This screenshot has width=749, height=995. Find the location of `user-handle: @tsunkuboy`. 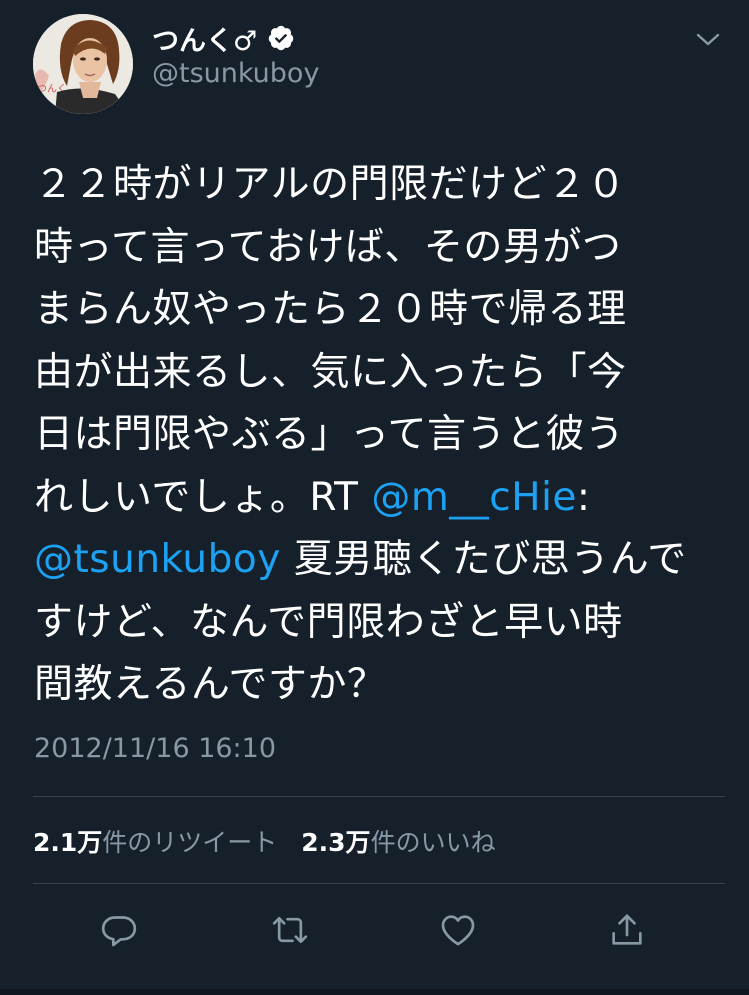

user-handle: @tsunkuboy is located at coordinates (235, 73).